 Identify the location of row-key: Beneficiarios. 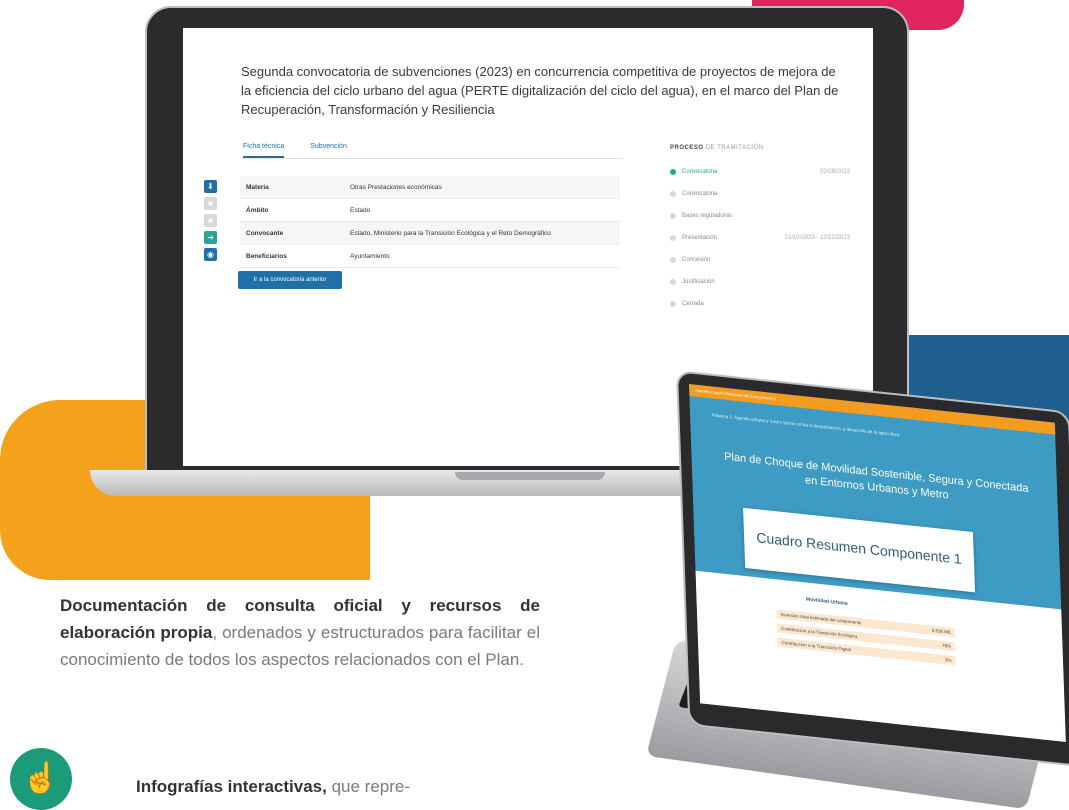
(266, 256).